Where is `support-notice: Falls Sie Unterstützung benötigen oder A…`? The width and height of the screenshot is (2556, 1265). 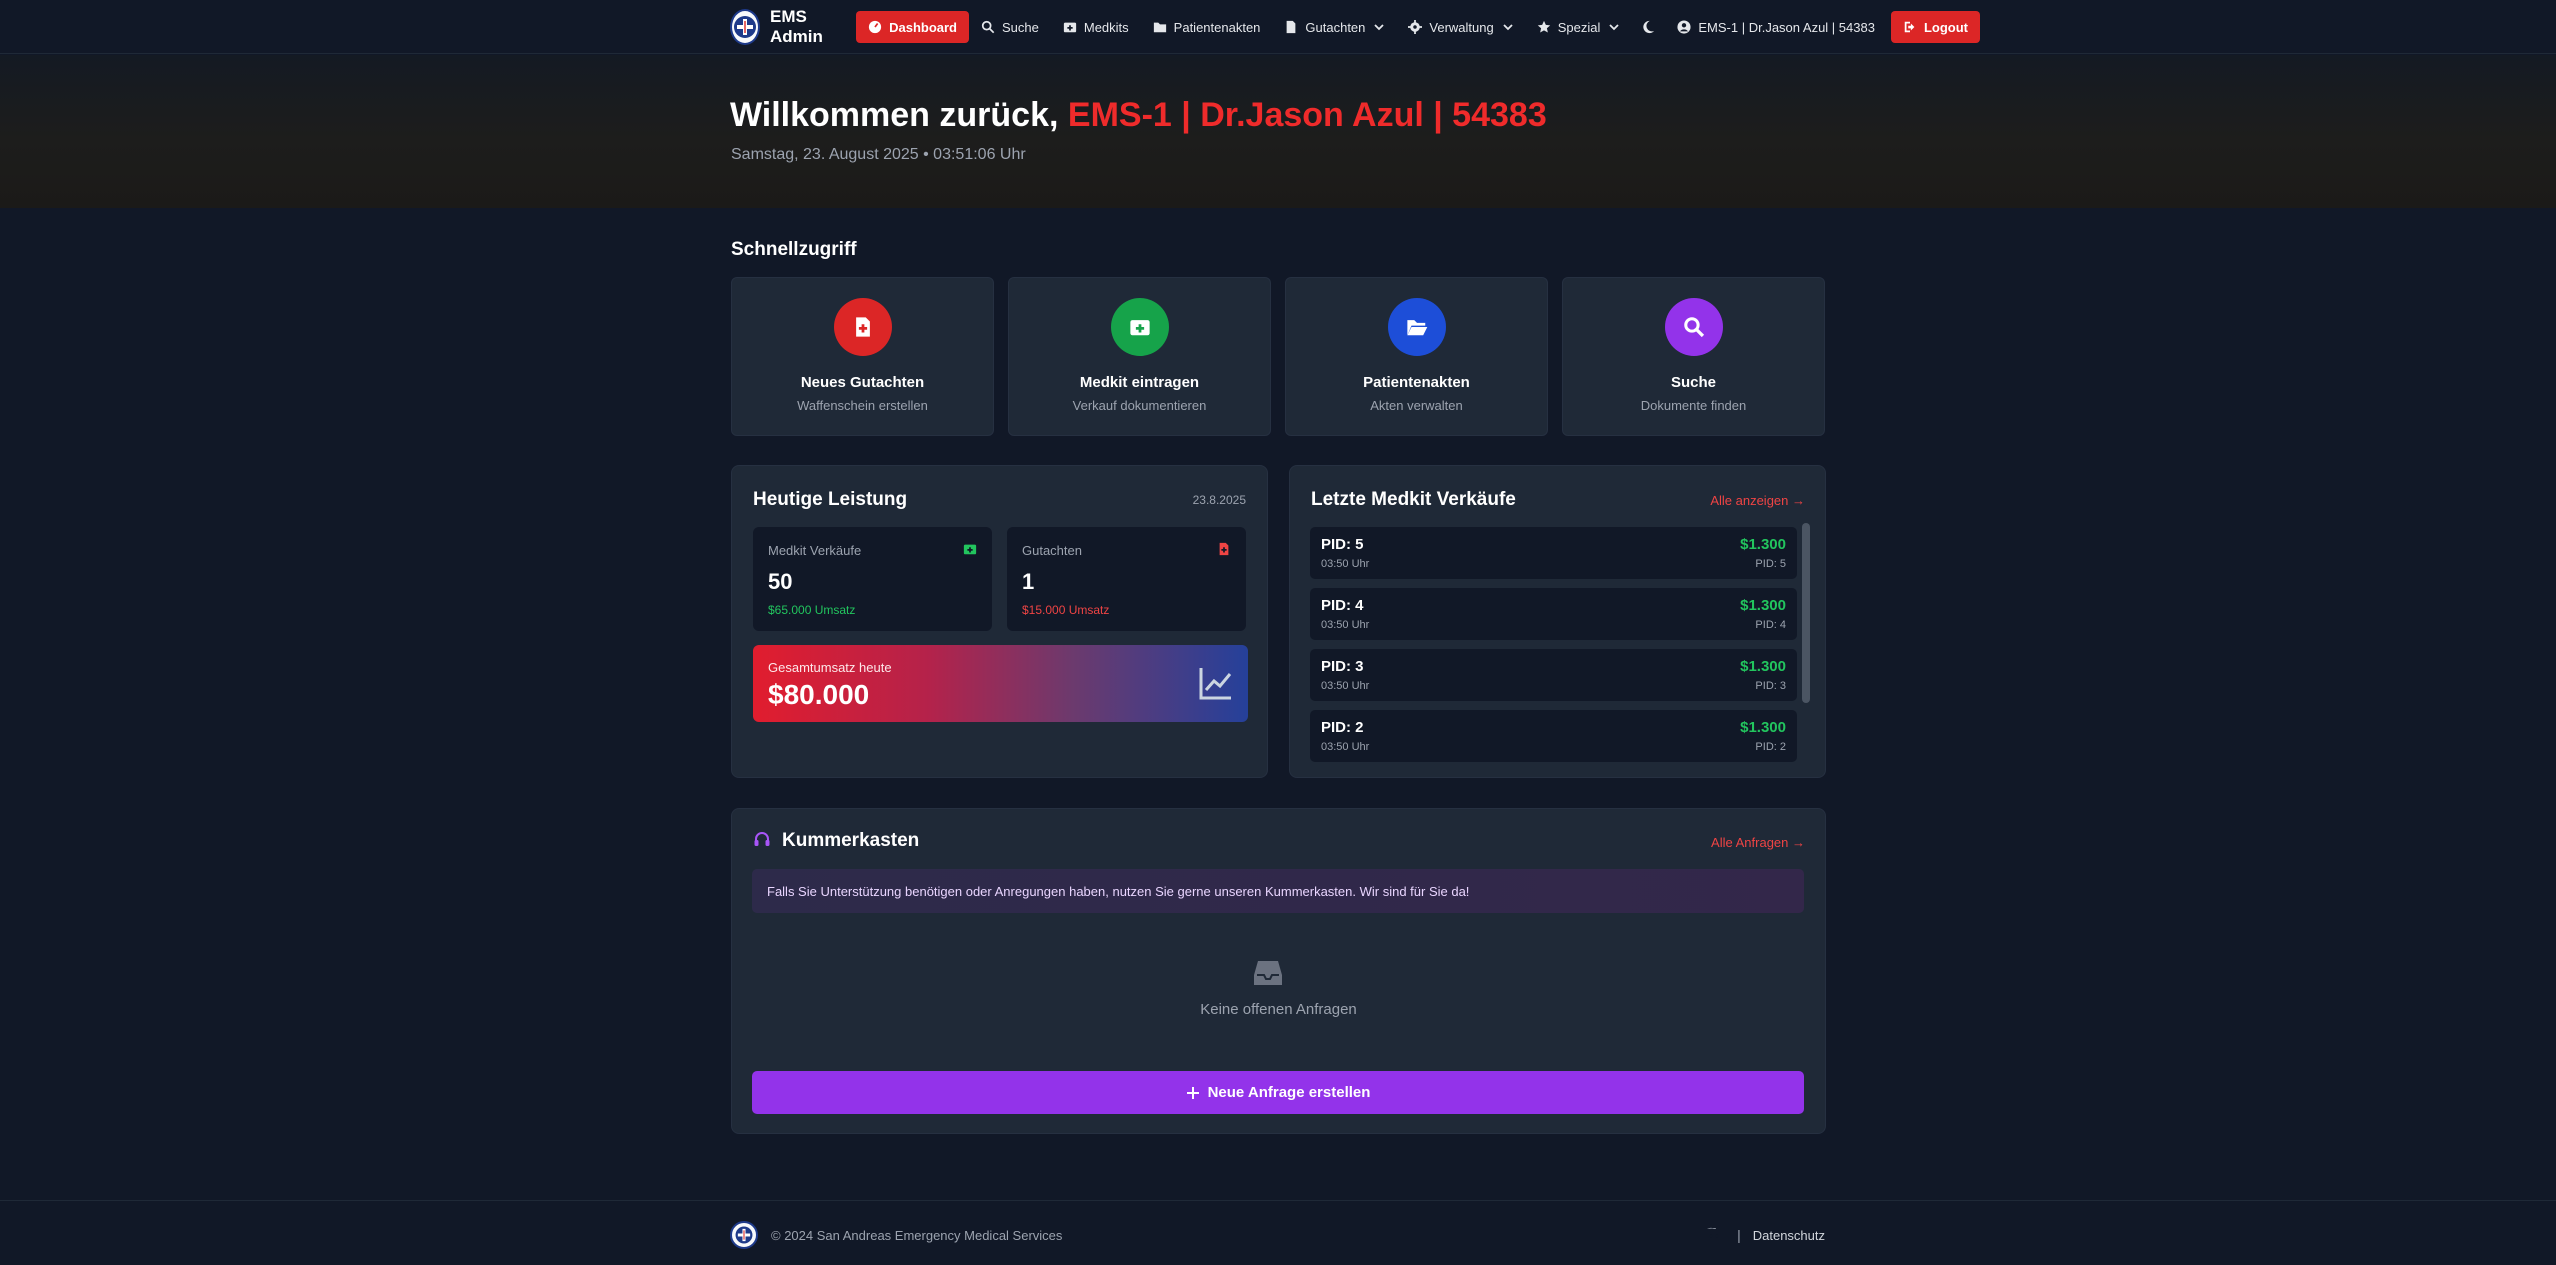 support-notice: Falls Sie Unterstützung benötigen oder A… is located at coordinates (1278, 891).